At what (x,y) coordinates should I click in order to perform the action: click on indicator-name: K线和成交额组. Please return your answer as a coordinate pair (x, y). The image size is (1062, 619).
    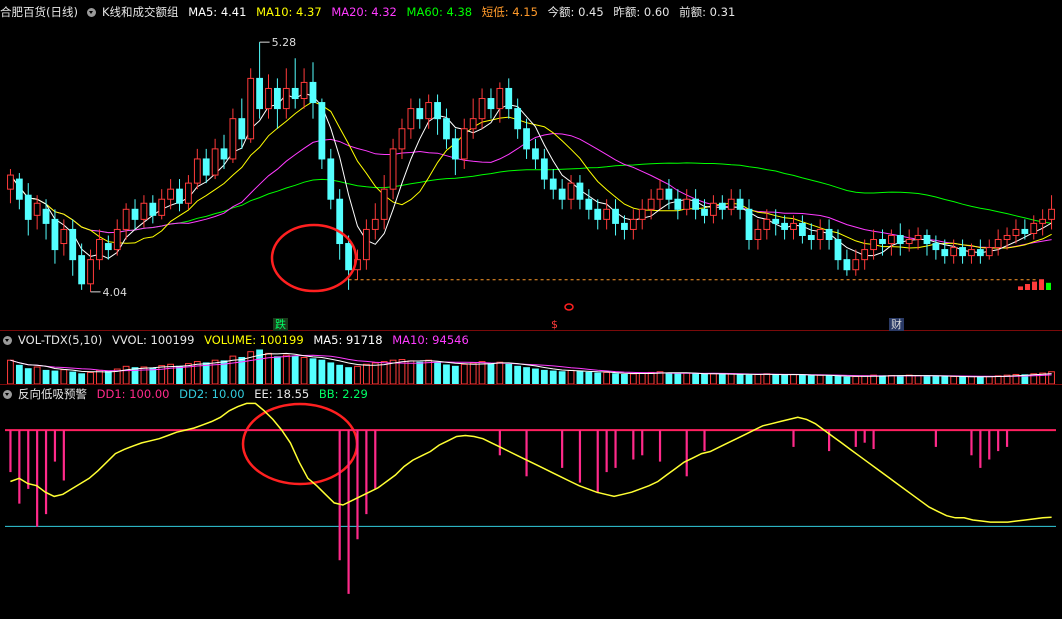
    Looking at the image, I should click on (140, 12).